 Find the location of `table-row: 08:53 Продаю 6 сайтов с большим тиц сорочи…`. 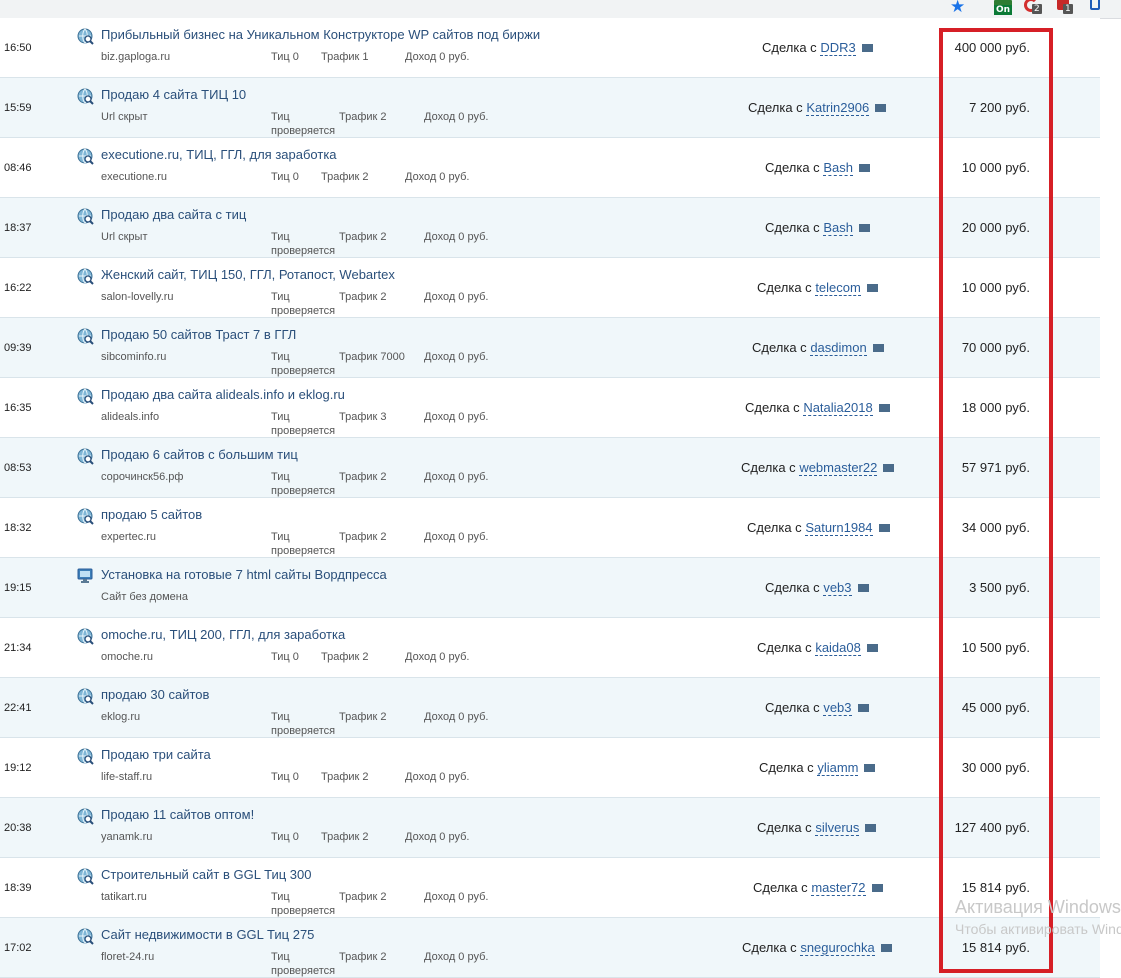

table-row: 08:53 Продаю 6 сайтов с большим тиц сорочи… is located at coordinates (550, 468).